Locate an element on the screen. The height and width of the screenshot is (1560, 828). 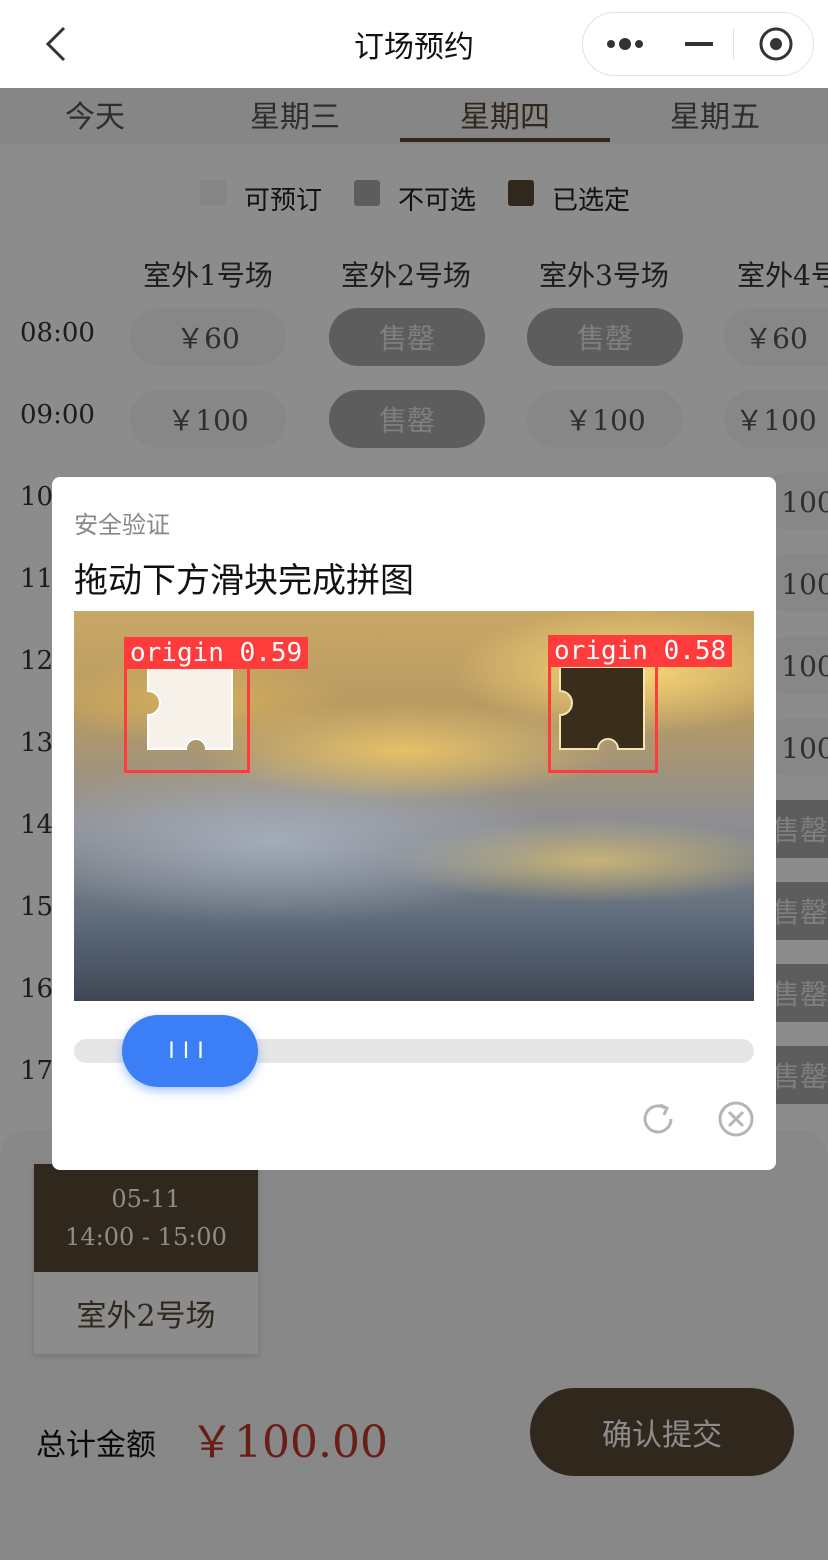
slider-handle: III is located at coordinates (190, 1051).